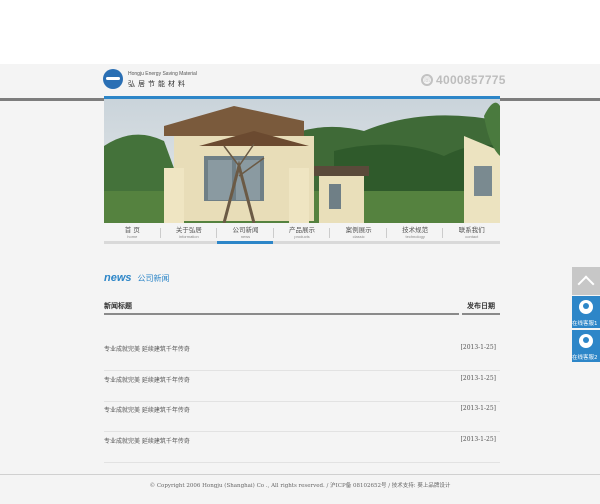 This screenshot has width=600, height=504. What do you see at coordinates (300, 82) in the screenshot?
I see `header` at bounding box center [300, 82].